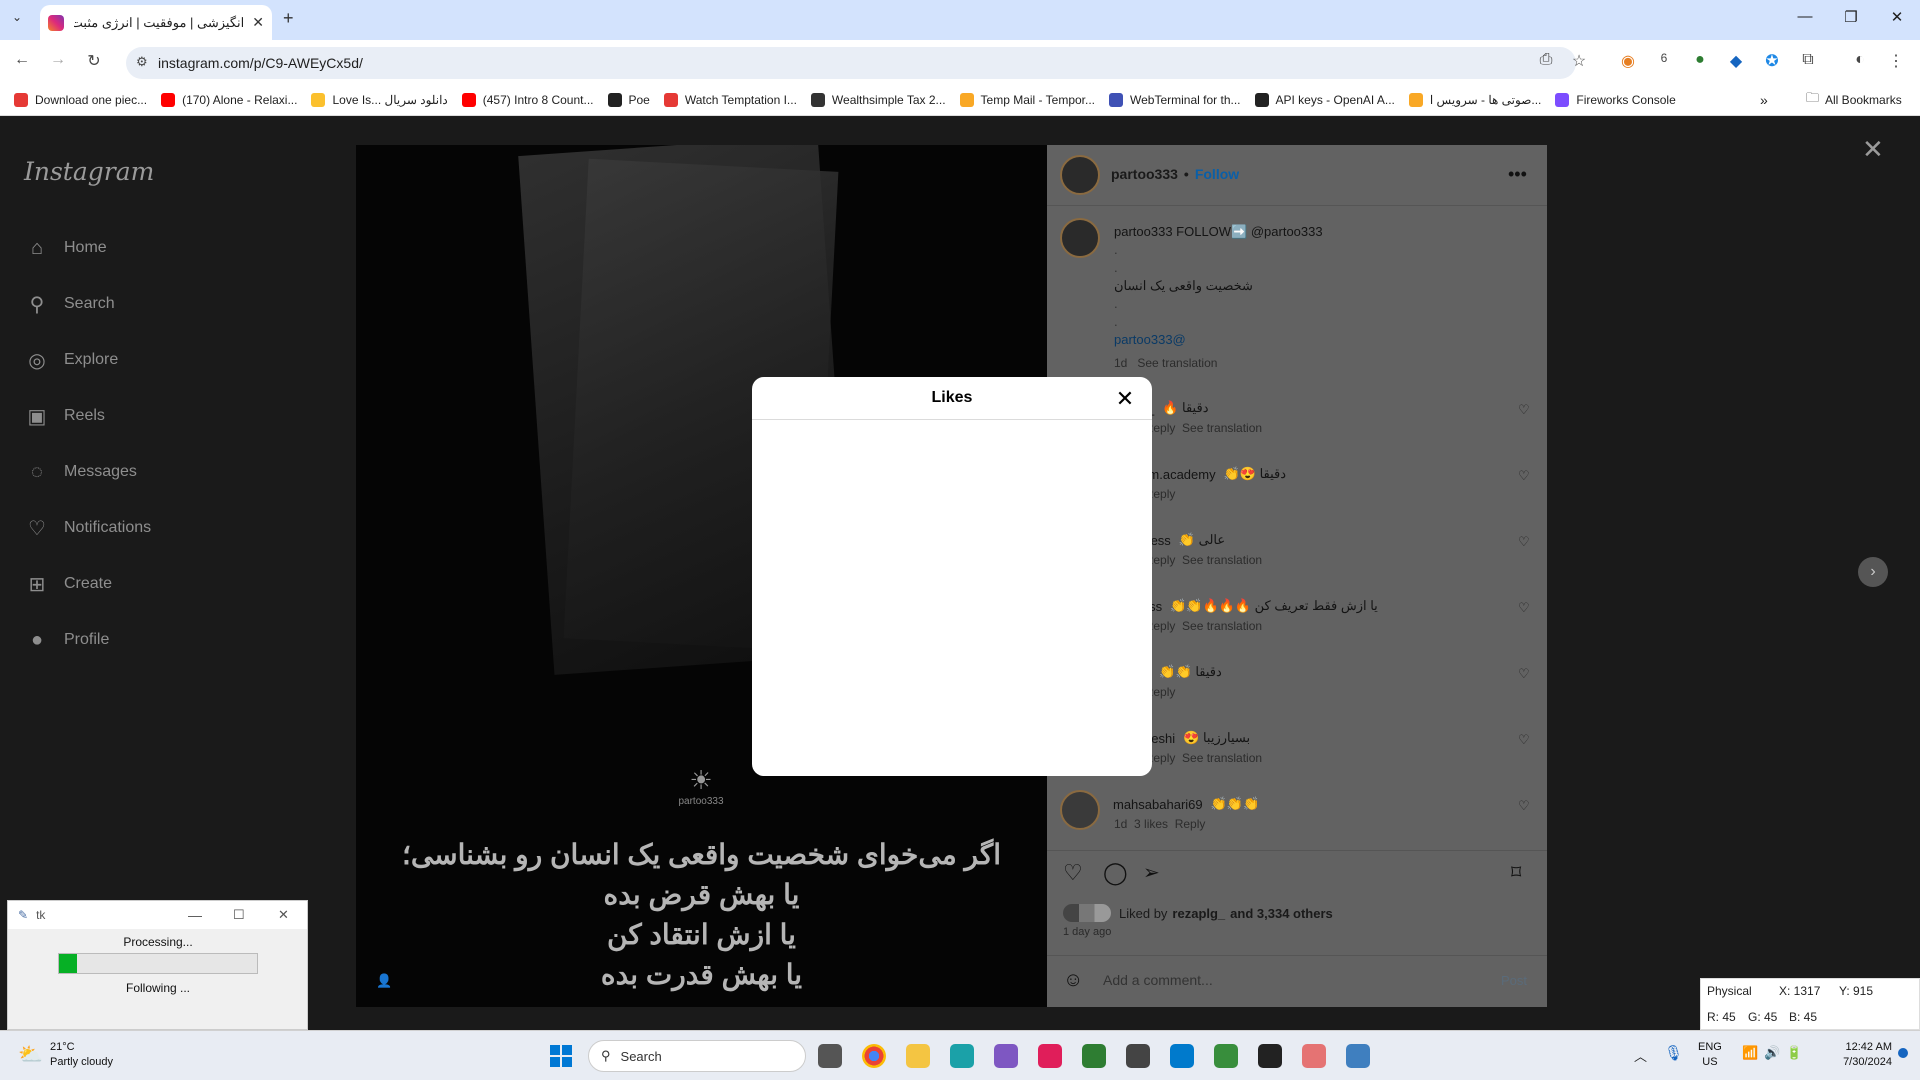  What do you see at coordinates (1151, 872) in the screenshot?
I see `share-send-icon: ➢` at bounding box center [1151, 872].